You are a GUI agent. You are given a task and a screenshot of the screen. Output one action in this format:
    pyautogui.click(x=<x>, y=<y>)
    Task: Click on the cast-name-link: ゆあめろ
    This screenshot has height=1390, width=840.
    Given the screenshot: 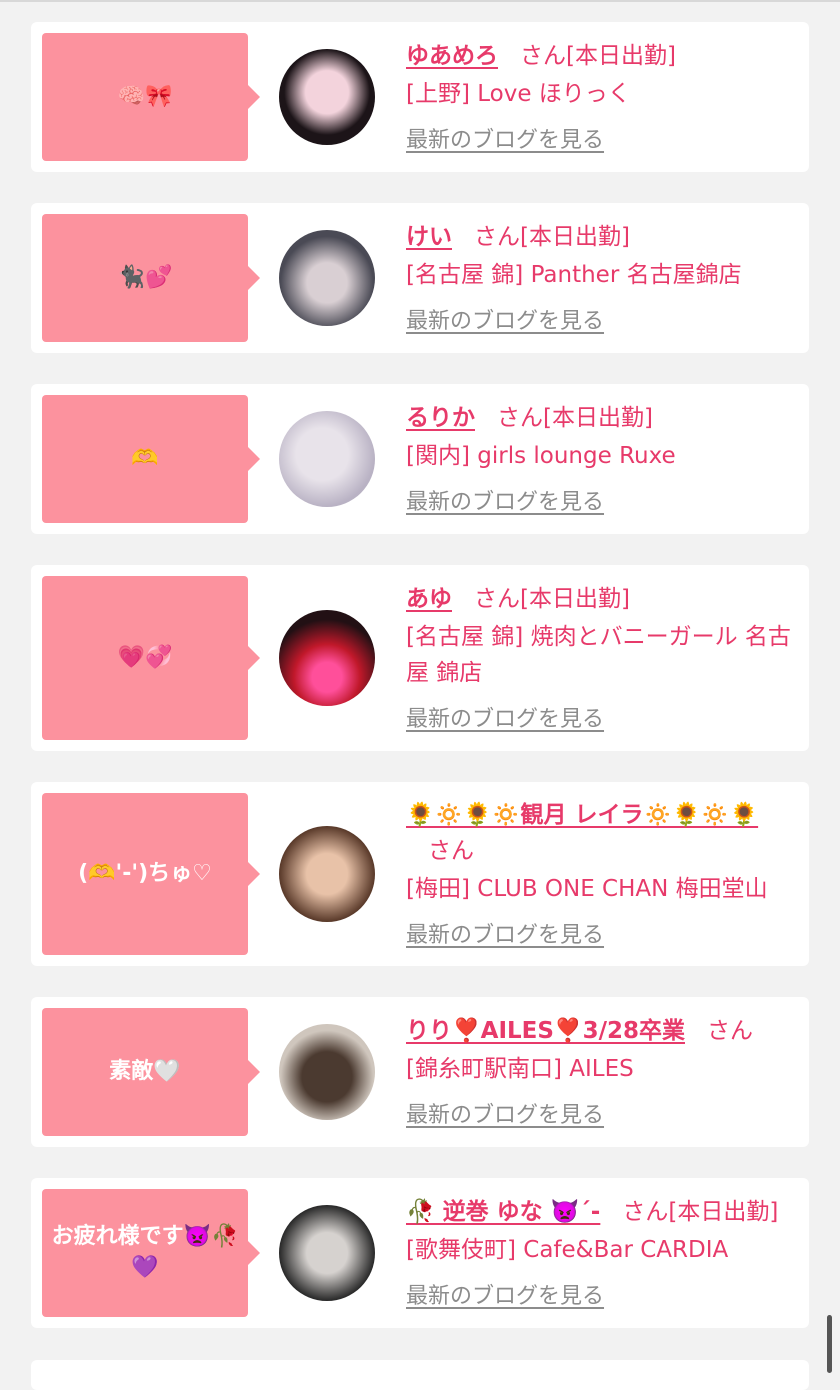 What is the action you would take?
    pyautogui.click(x=452, y=56)
    